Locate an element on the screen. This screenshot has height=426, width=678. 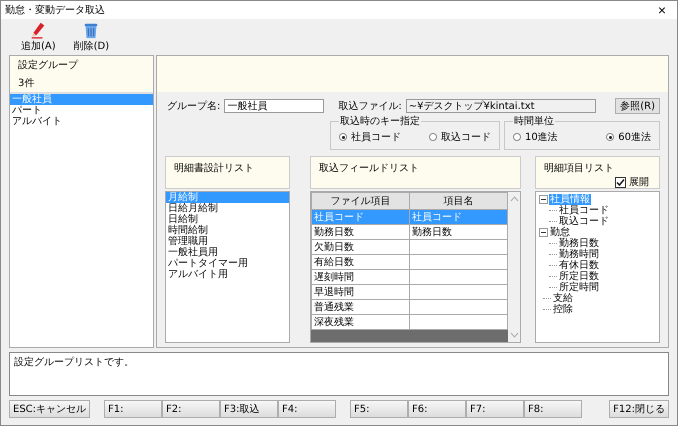
checkbox-icon is located at coordinates (620, 182).